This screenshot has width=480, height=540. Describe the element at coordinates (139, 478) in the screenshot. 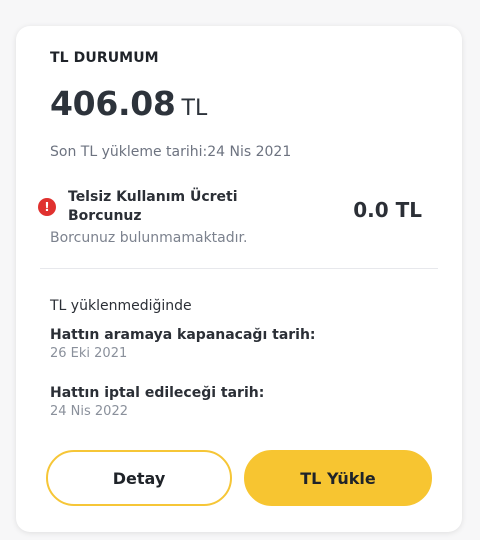

I see `detail-button: Detay` at that location.